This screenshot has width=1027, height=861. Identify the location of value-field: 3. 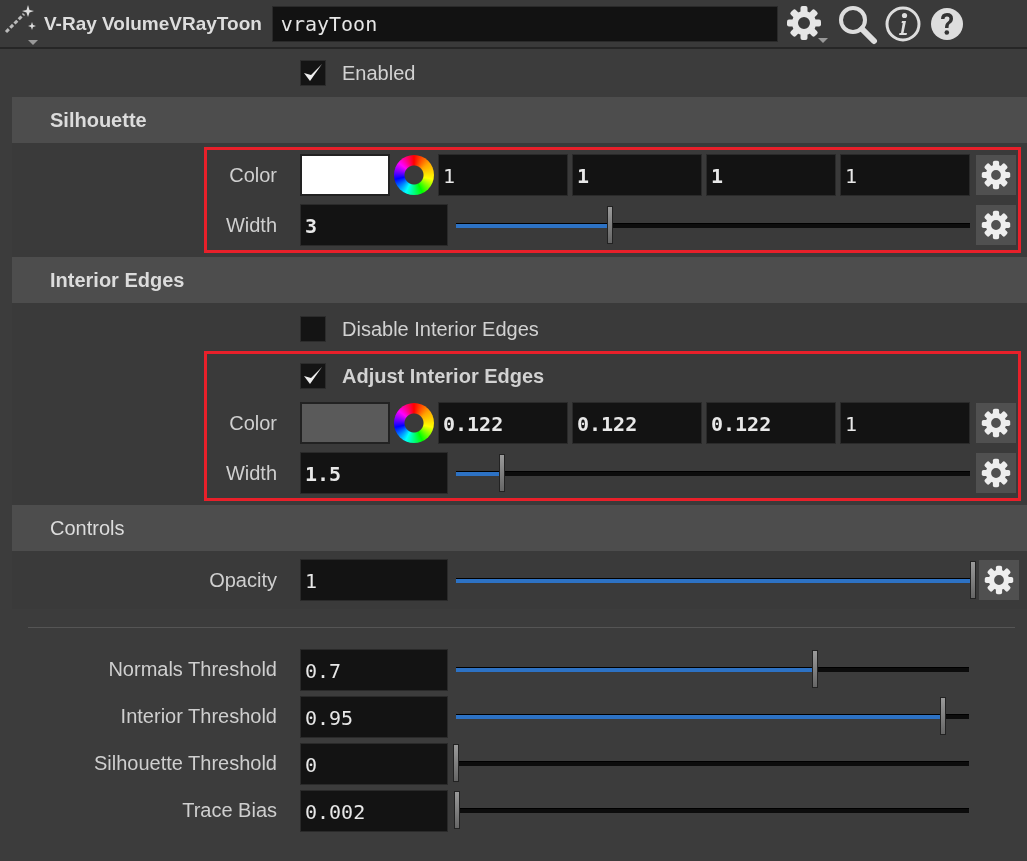
(374, 225).